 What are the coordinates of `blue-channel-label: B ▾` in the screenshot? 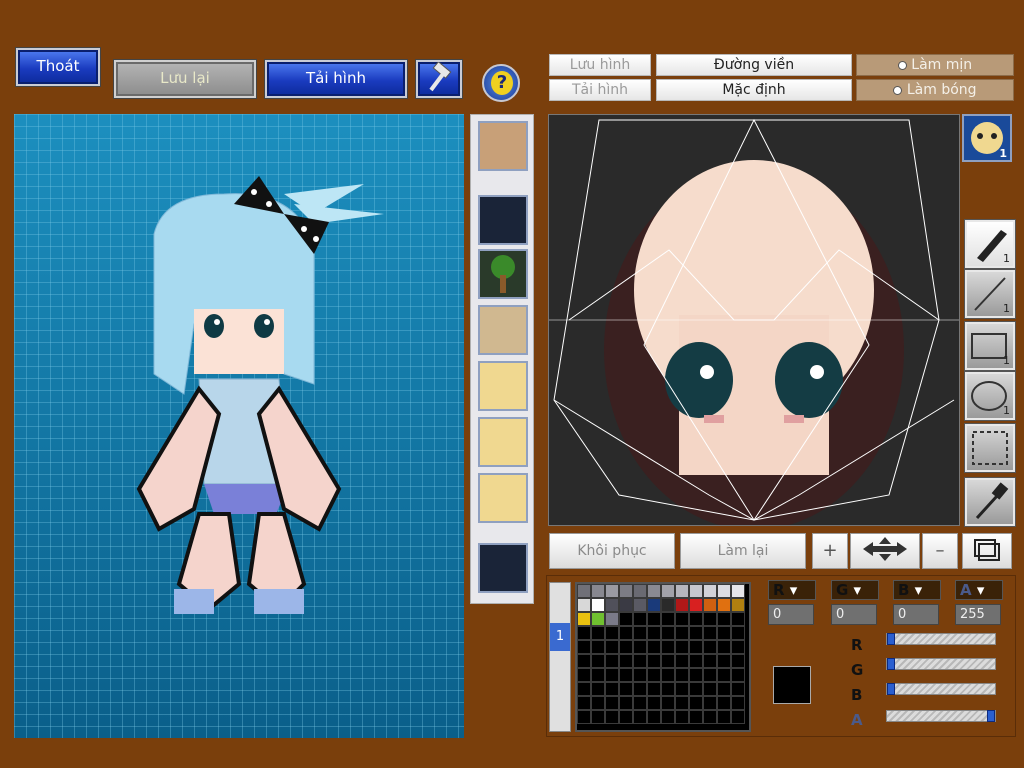 It's located at (917, 590).